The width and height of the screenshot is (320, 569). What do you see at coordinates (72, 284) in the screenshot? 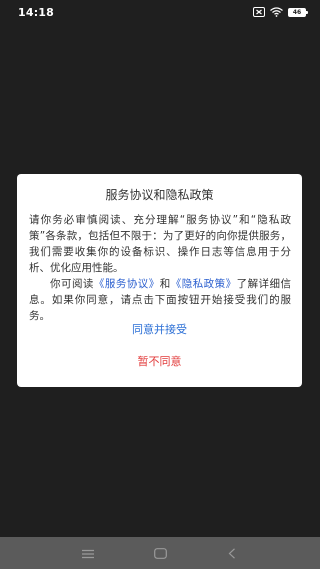
I see `para2-prefix: 你可阅读` at bounding box center [72, 284].